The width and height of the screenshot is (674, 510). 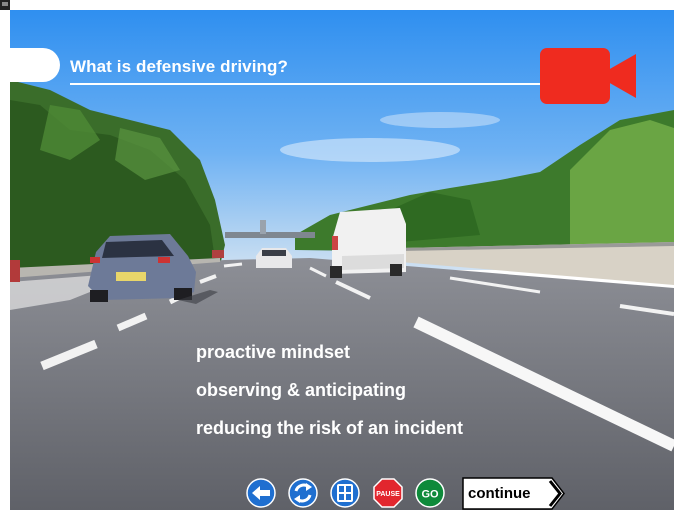 I want to click on key-point-2: observing & anticipating, so click(x=301, y=390).